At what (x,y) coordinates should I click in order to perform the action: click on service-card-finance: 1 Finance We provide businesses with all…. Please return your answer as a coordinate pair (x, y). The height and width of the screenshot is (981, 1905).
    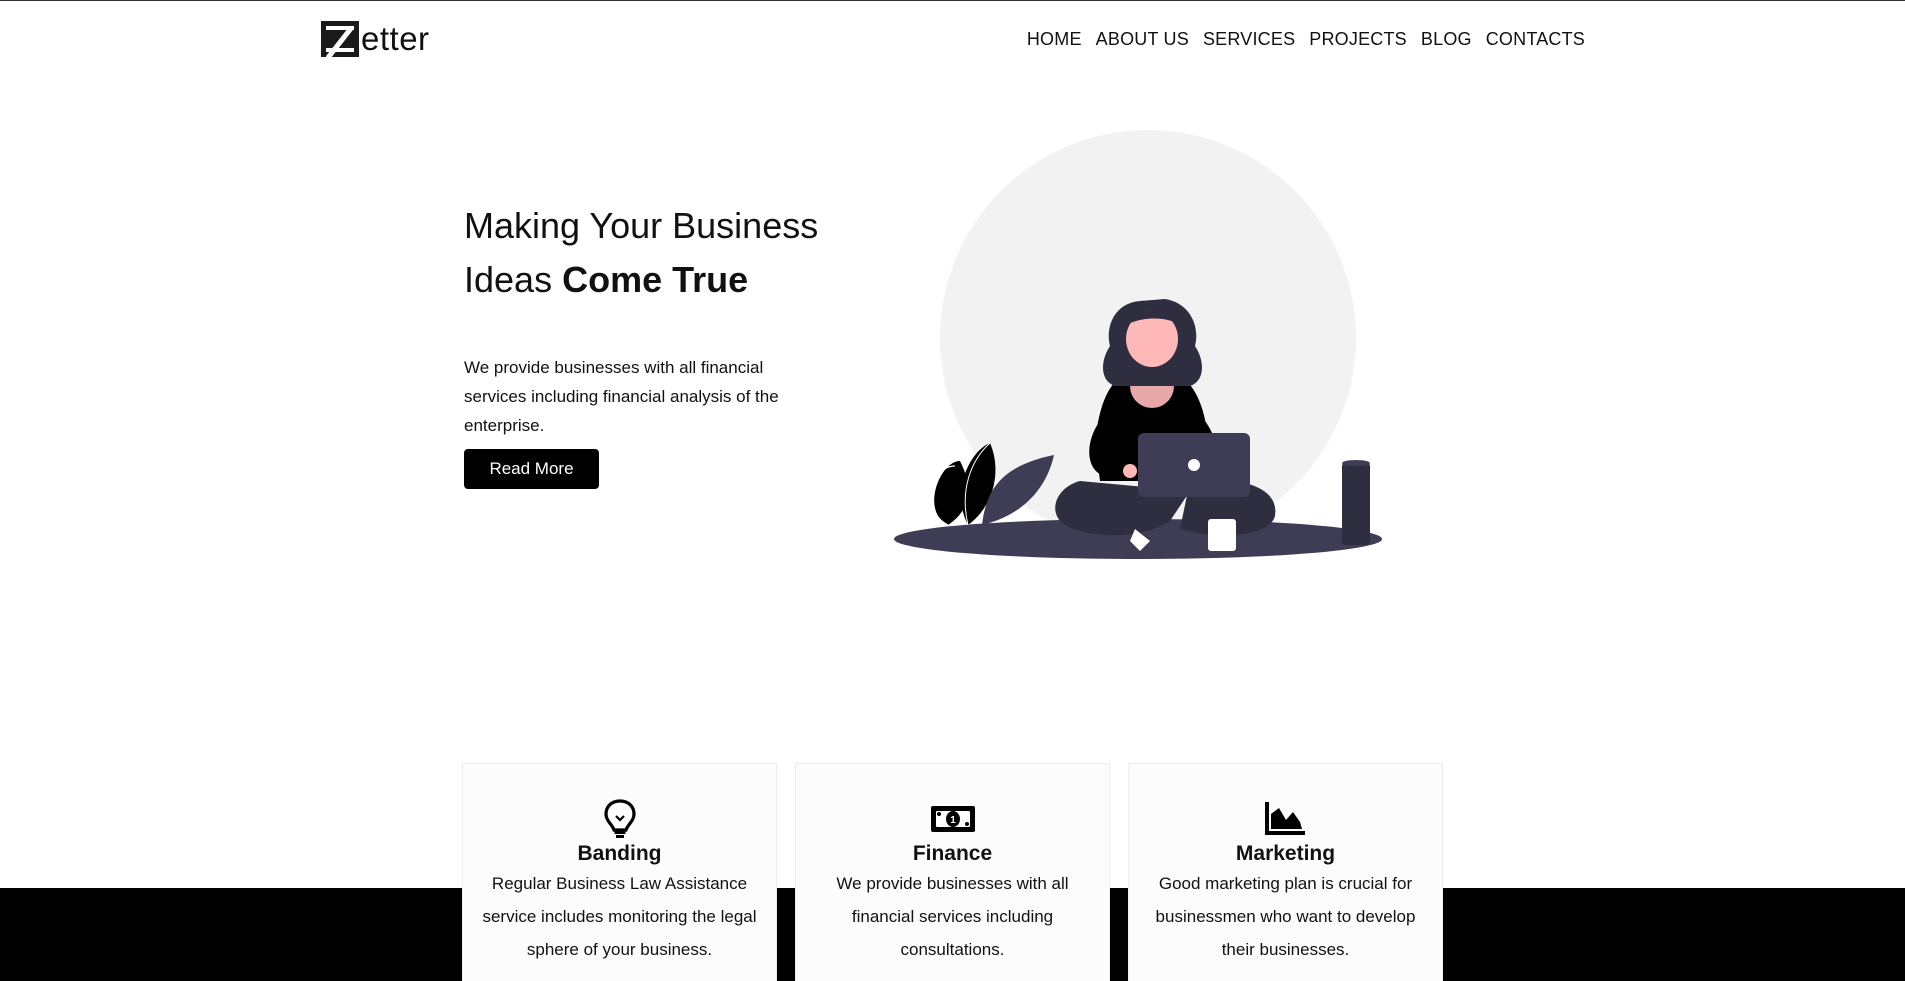
    Looking at the image, I should click on (952, 872).